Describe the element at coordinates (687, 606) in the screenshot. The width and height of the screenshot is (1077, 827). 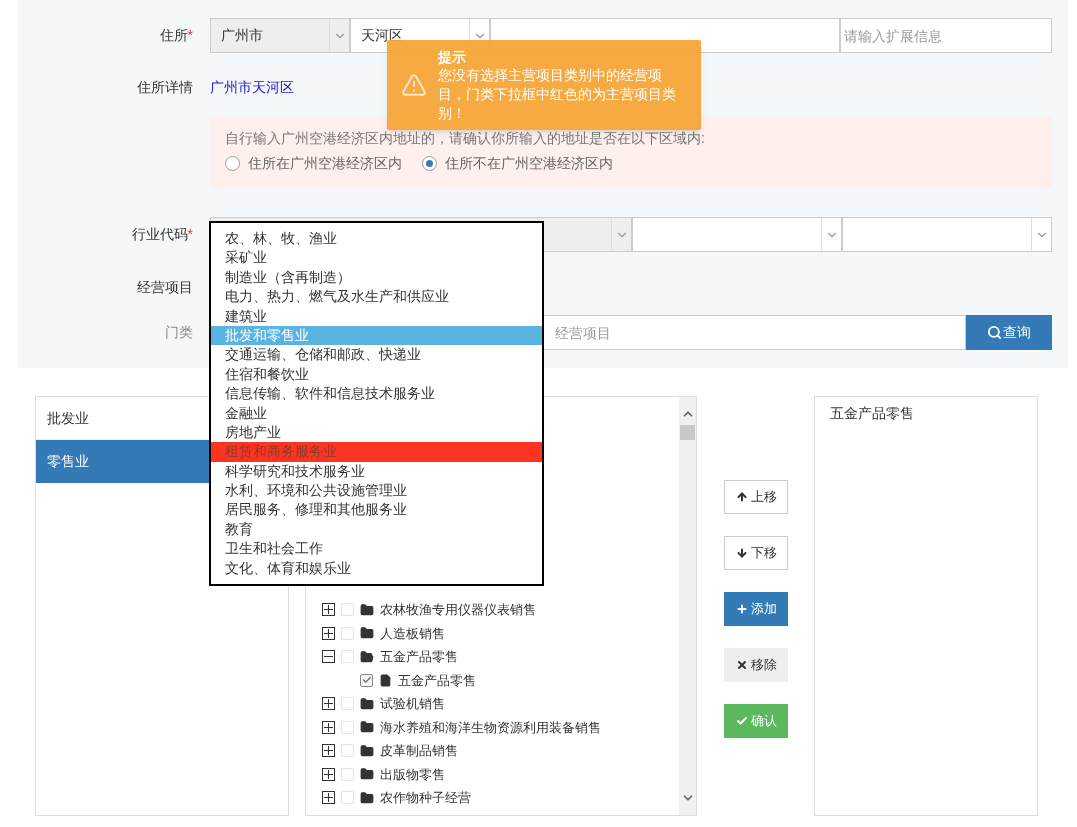
I see `scrollbar` at that location.